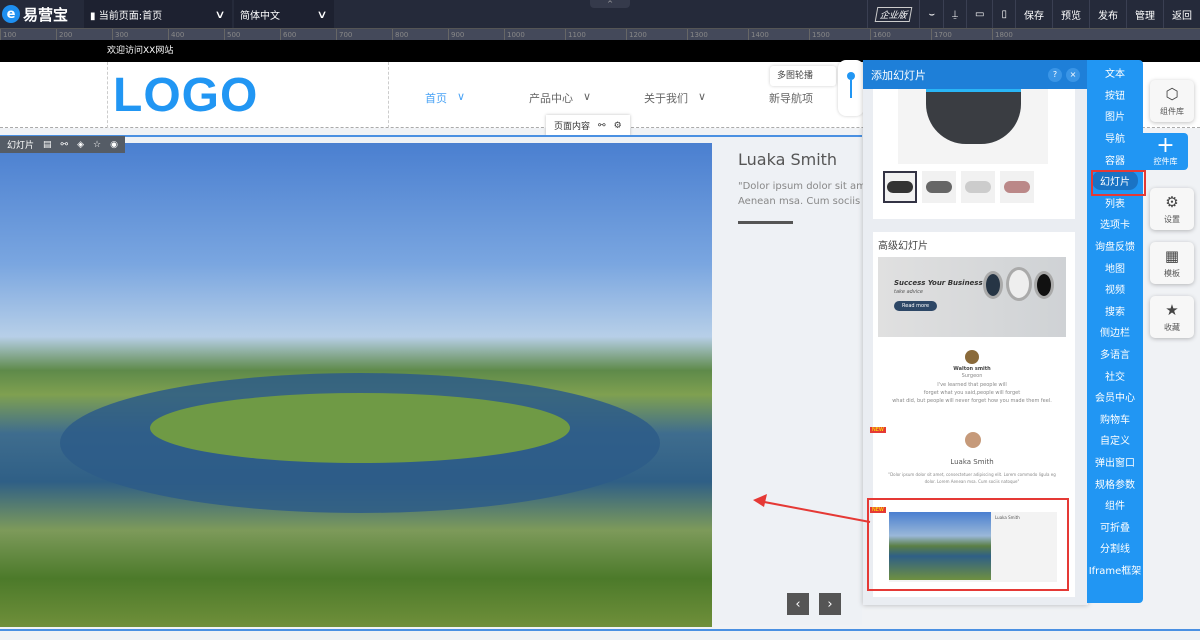 This screenshot has height=640, width=1200. Describe the element at coordinates (1115, 289) in the screenshot. I see `category-item: 视频` at that location.